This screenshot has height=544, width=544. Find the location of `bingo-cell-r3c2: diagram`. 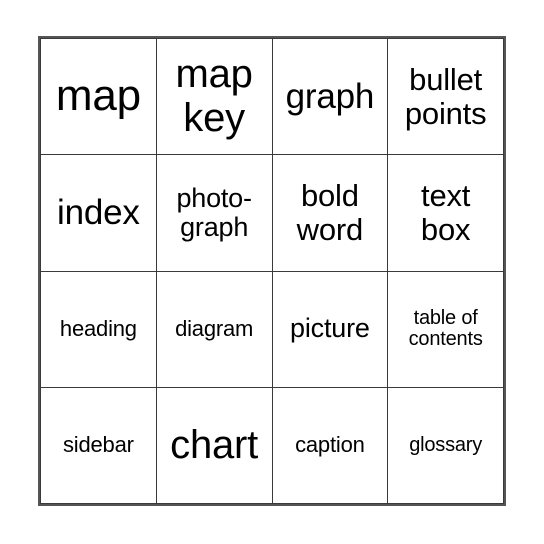

bingo-cell-r3c2: diagram is located at coordinates (214, 329).